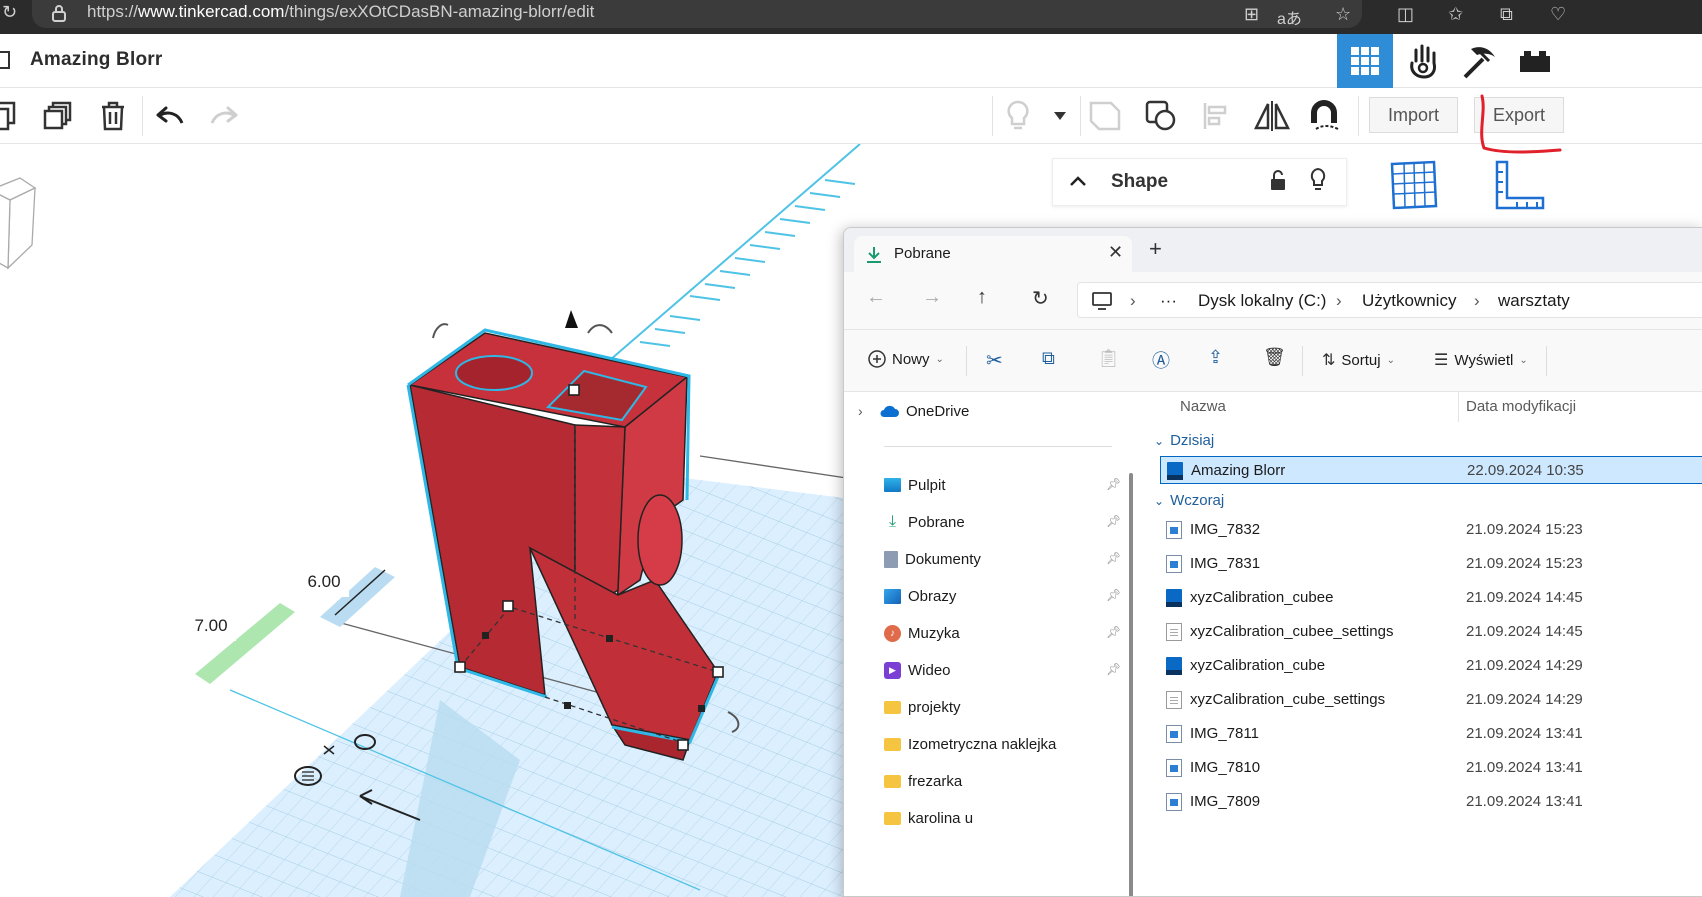 The height and width of the screenshot is (897, 1702). What do you see at coordinates (1203, 406) in the screenshot?
I see `column-header-name: Nazwa` at bounding box center [1203, 406].